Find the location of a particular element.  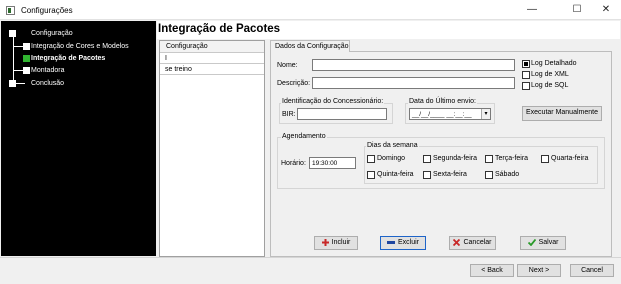

list-column-header: Configuração is located at coordinates (212, 47).